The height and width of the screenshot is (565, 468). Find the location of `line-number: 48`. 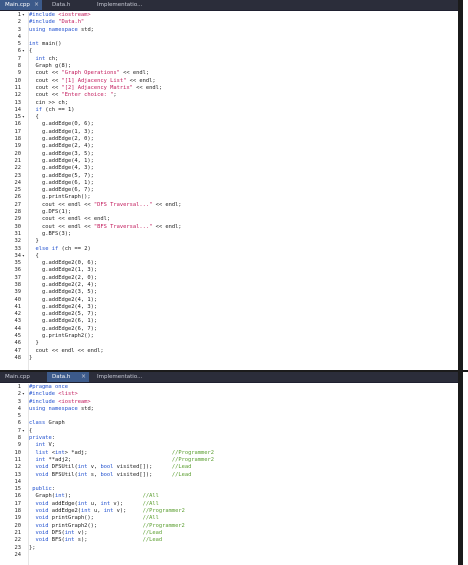

line-number: 48 is located at coordinates (18, 357).